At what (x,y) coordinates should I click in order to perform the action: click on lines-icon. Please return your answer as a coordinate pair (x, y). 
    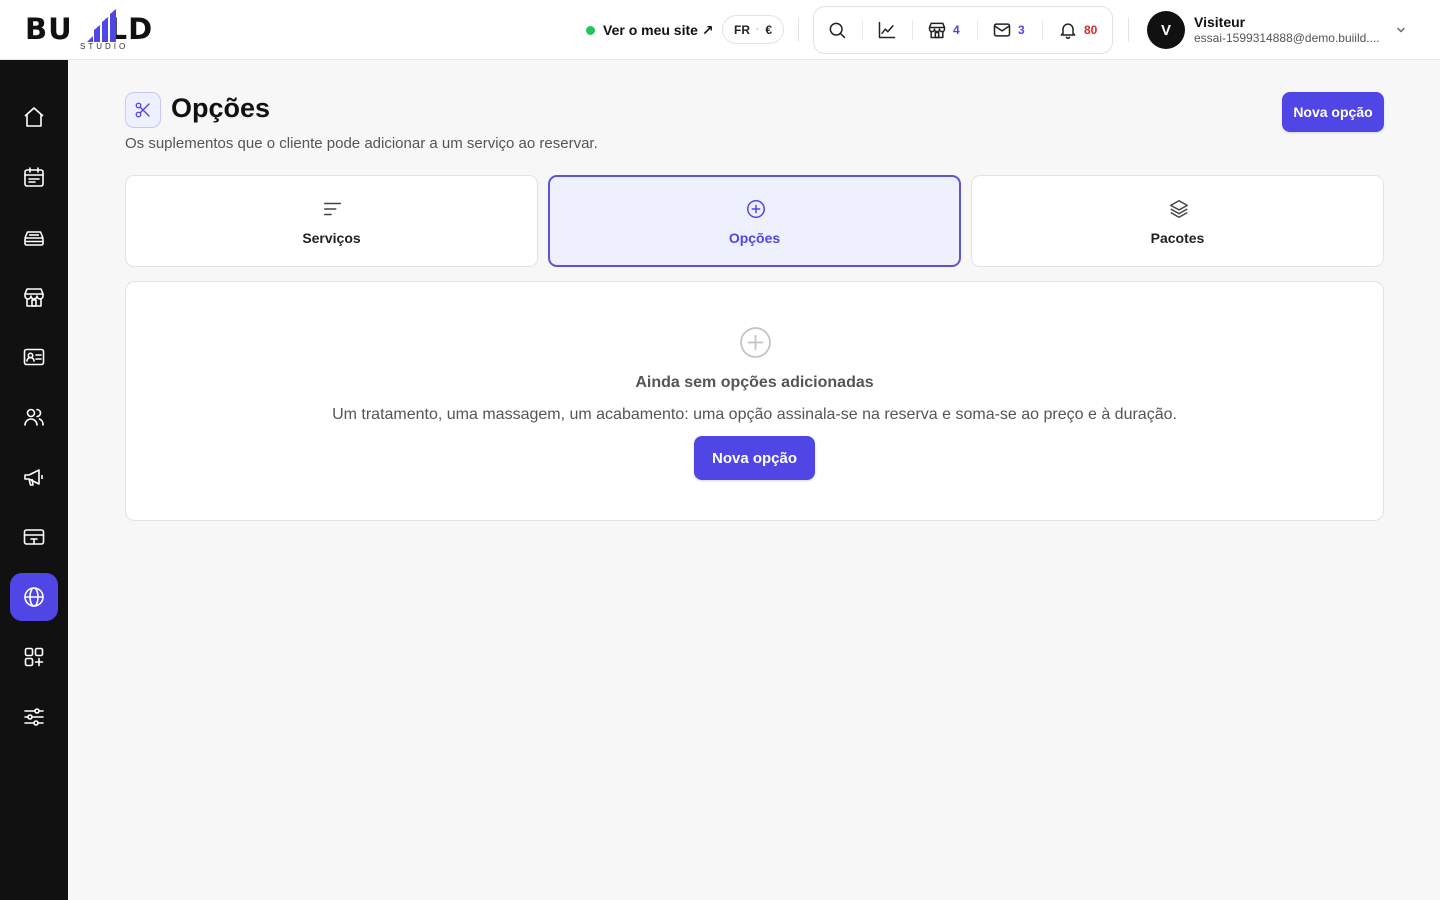
    Looking at the image, I should click on (333, 209).